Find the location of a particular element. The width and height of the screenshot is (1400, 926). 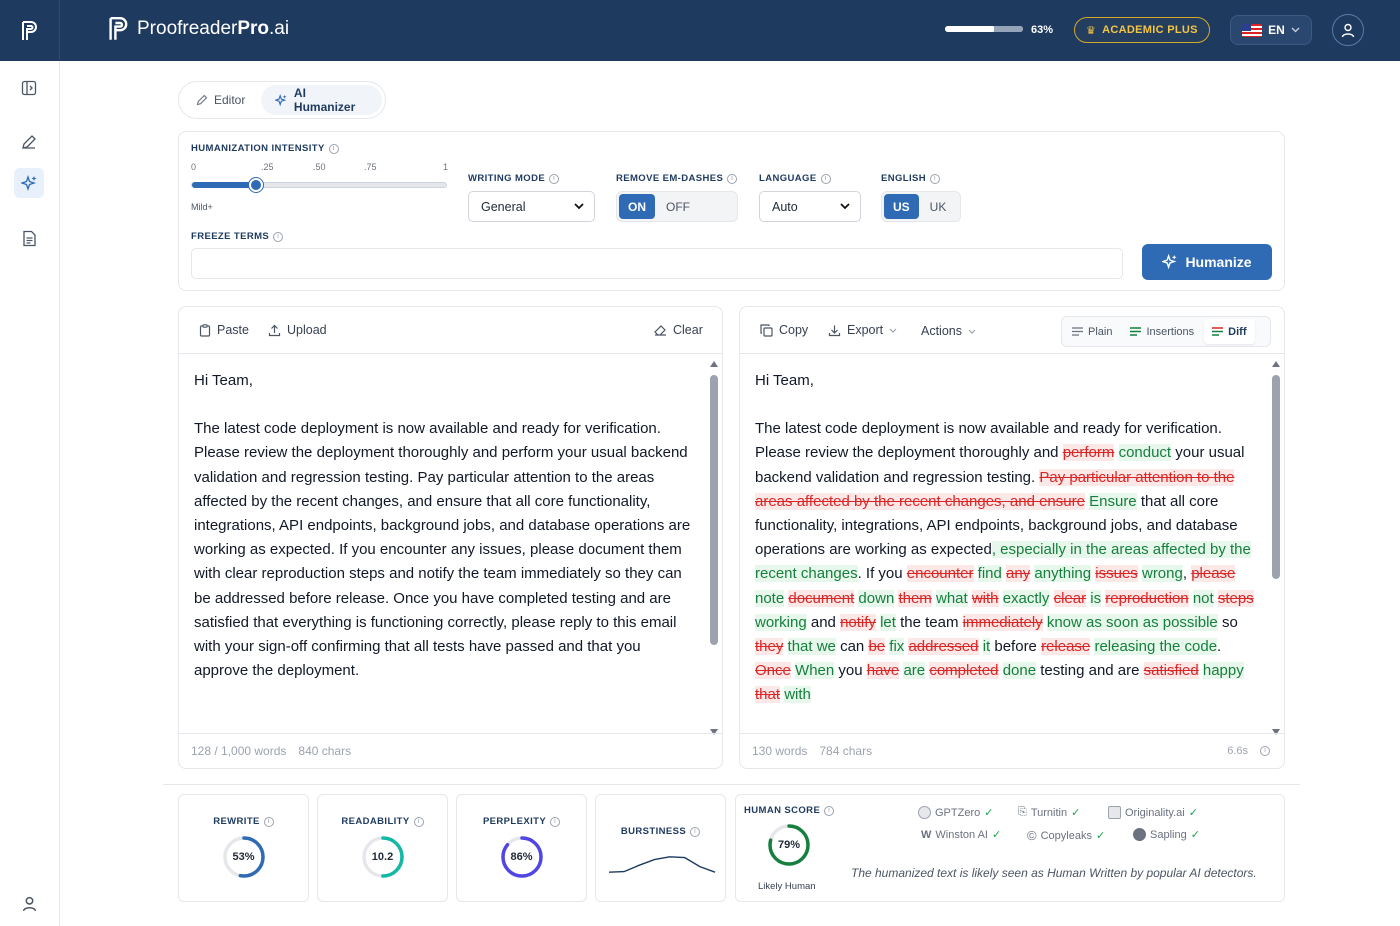

readability-value: 10.2 is located at coordinates (382, 857).